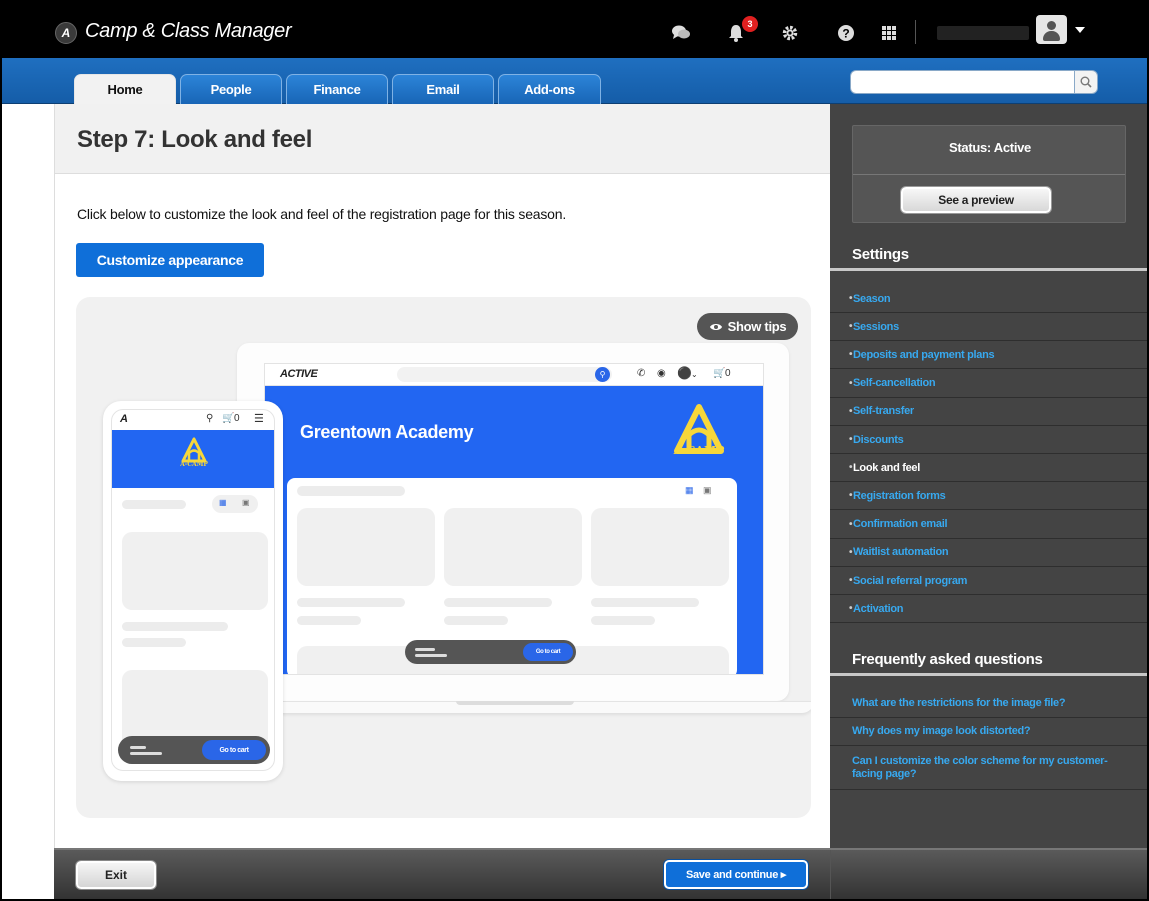 Image resolution: width=1149 pixels, height=901 pixels. I want to click on eye-icon, so click(715, 326).